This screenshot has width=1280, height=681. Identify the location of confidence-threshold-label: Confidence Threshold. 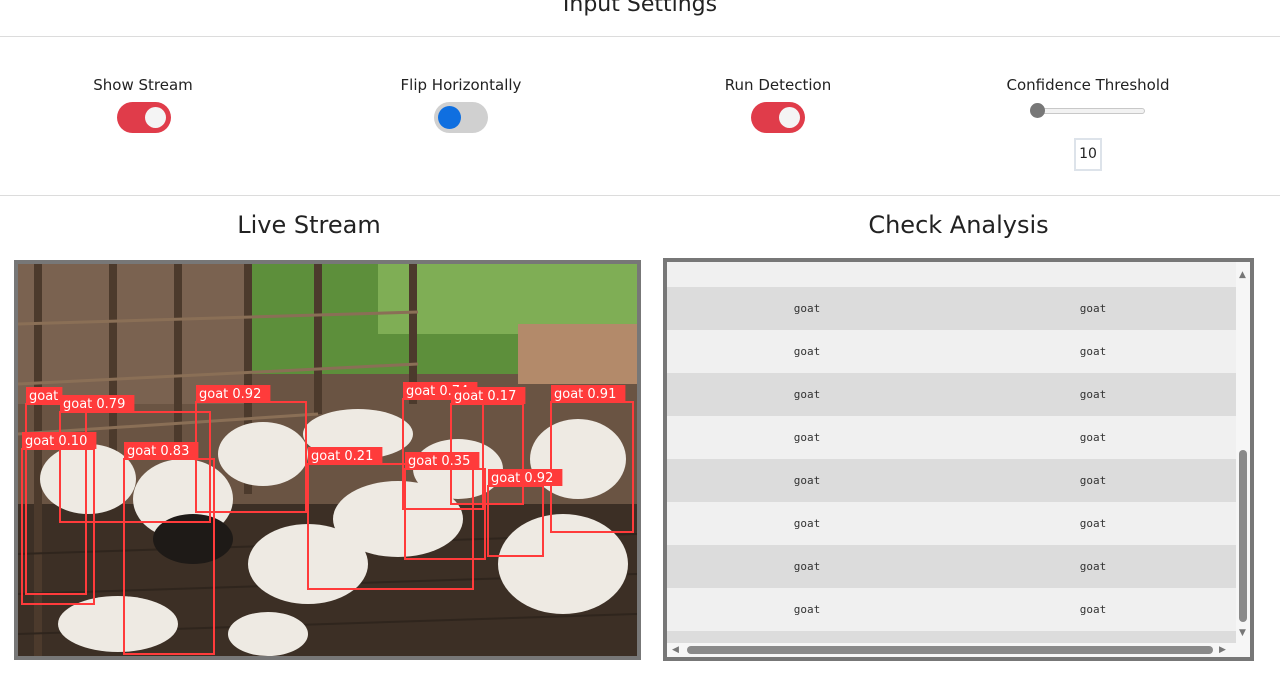
(1088, 85).